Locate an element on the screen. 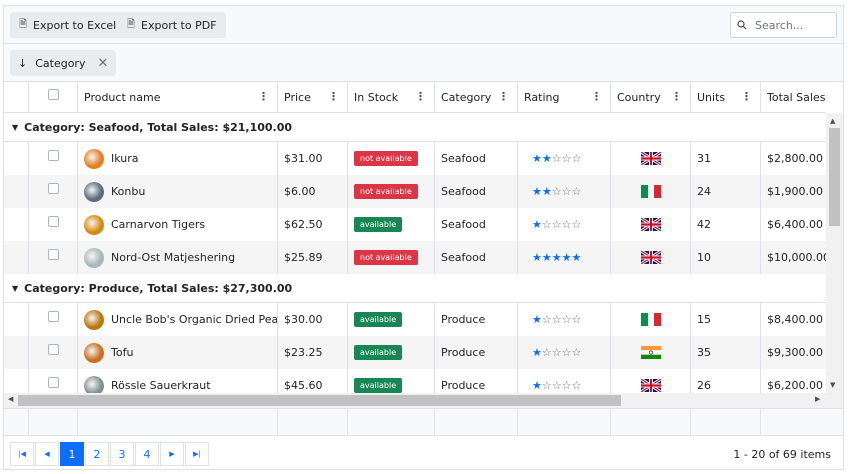  cell-price: $6.00 is located at coordinates (312, 191).